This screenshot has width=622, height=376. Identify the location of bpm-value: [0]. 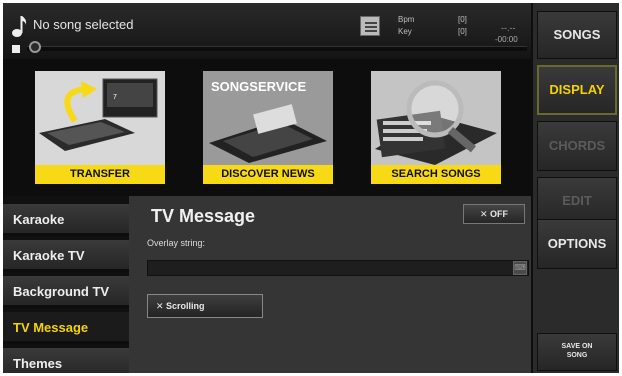
(462, 19).